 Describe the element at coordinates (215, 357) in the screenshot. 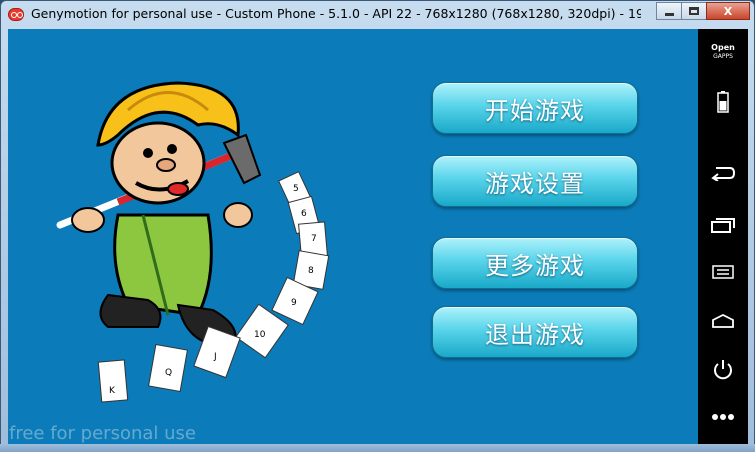

I see `svg-text: J` at that location.